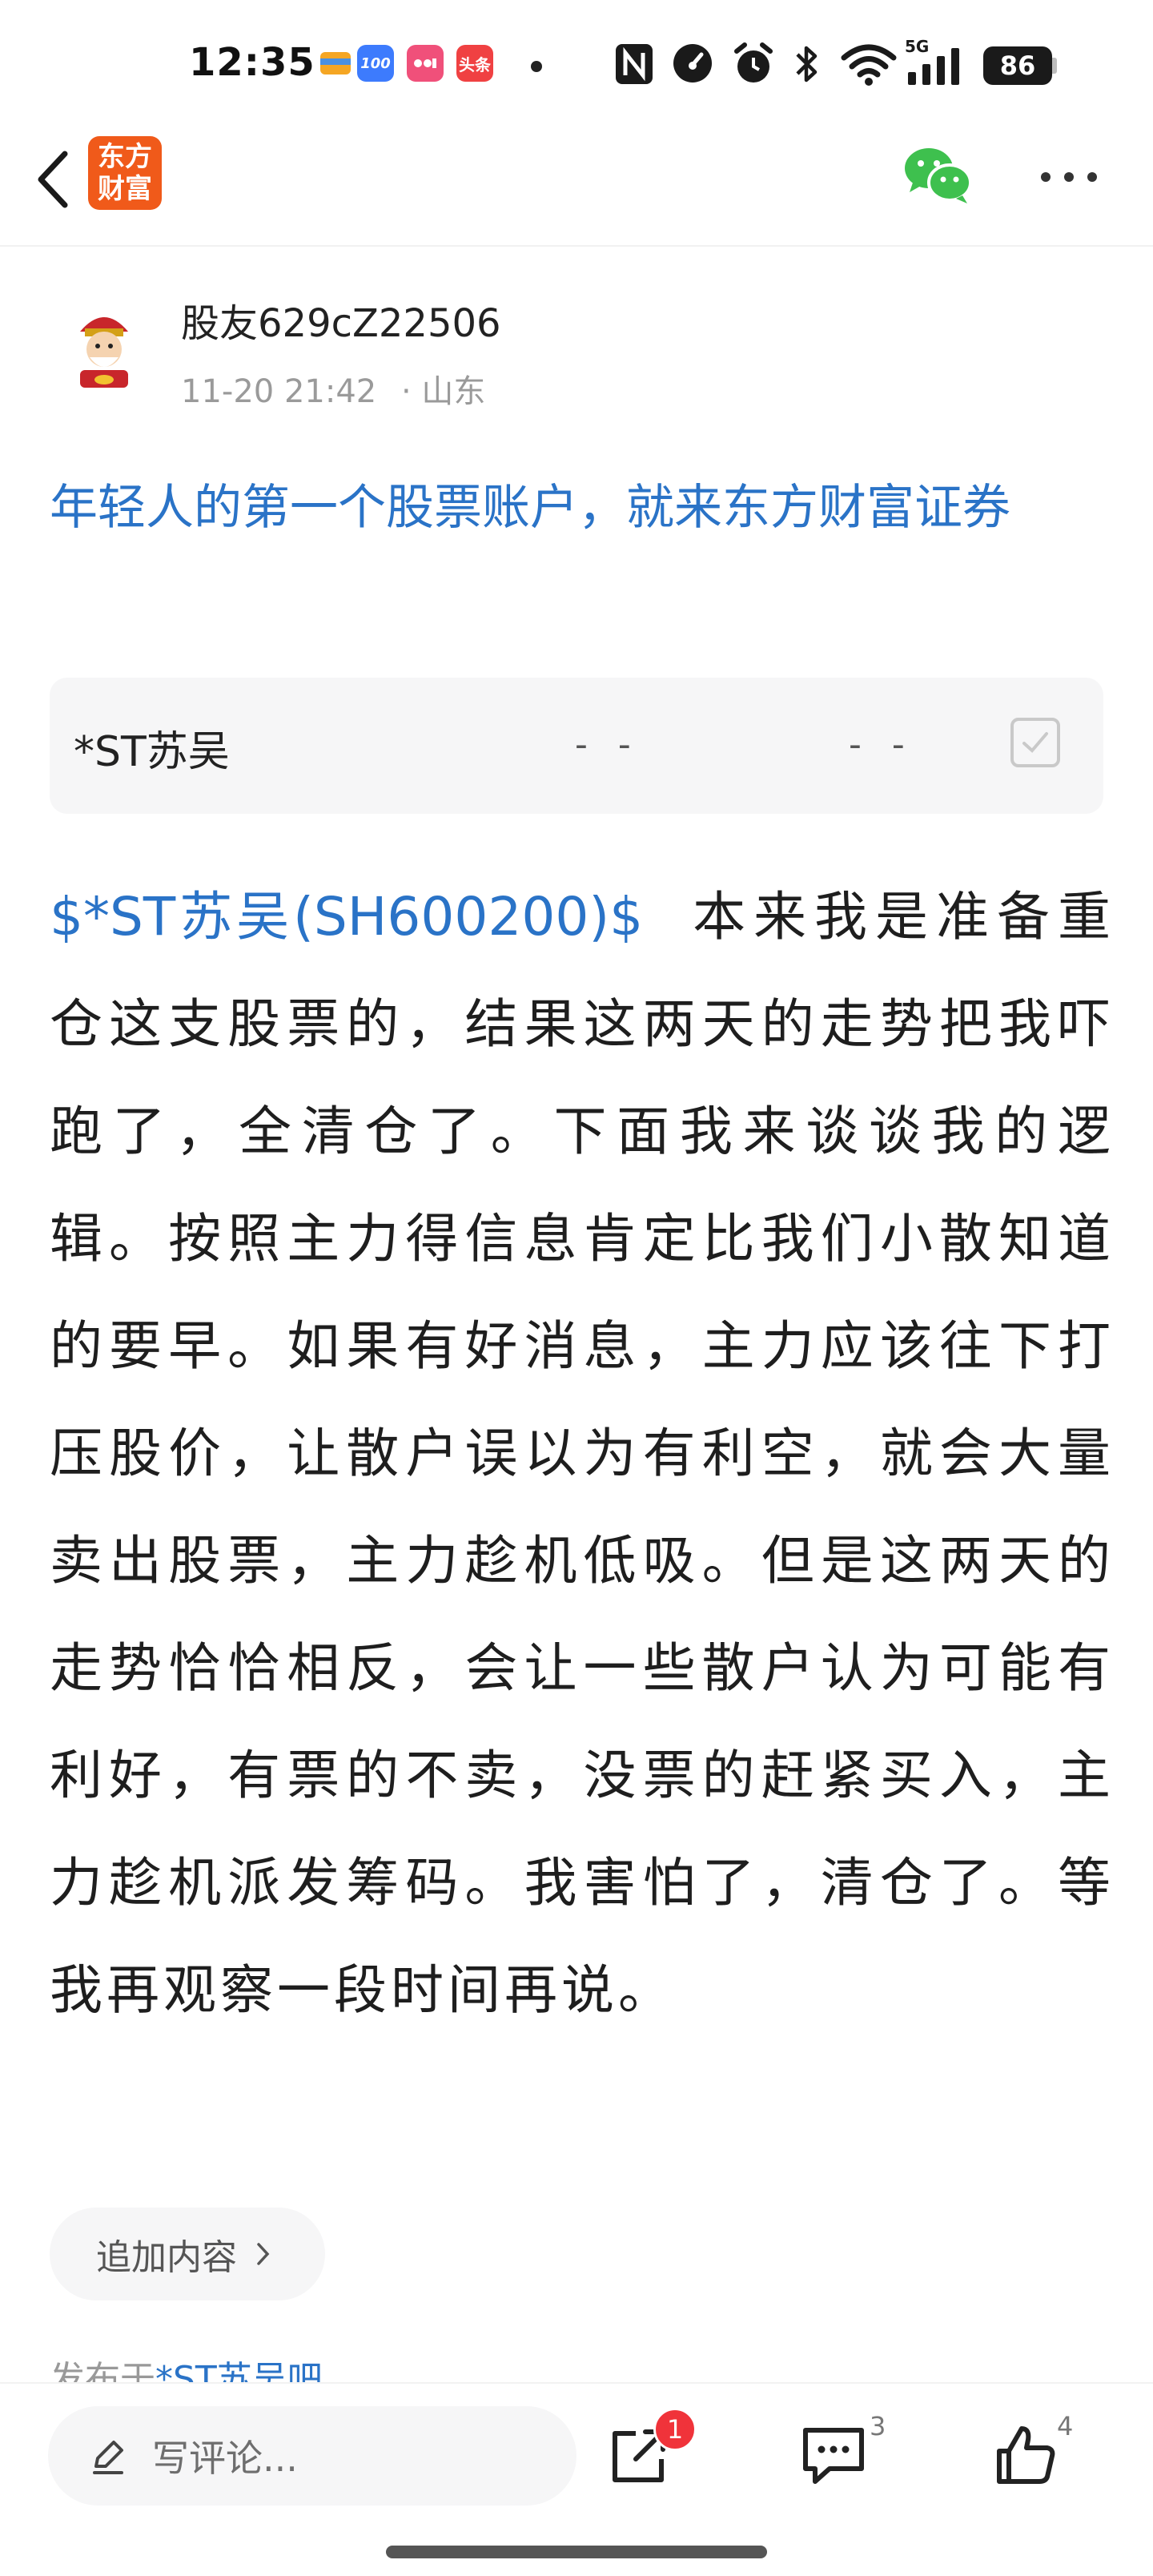 The width and height of the screenshot is (1153, 2576). I want to click on author-avatar, so click(104, 344).